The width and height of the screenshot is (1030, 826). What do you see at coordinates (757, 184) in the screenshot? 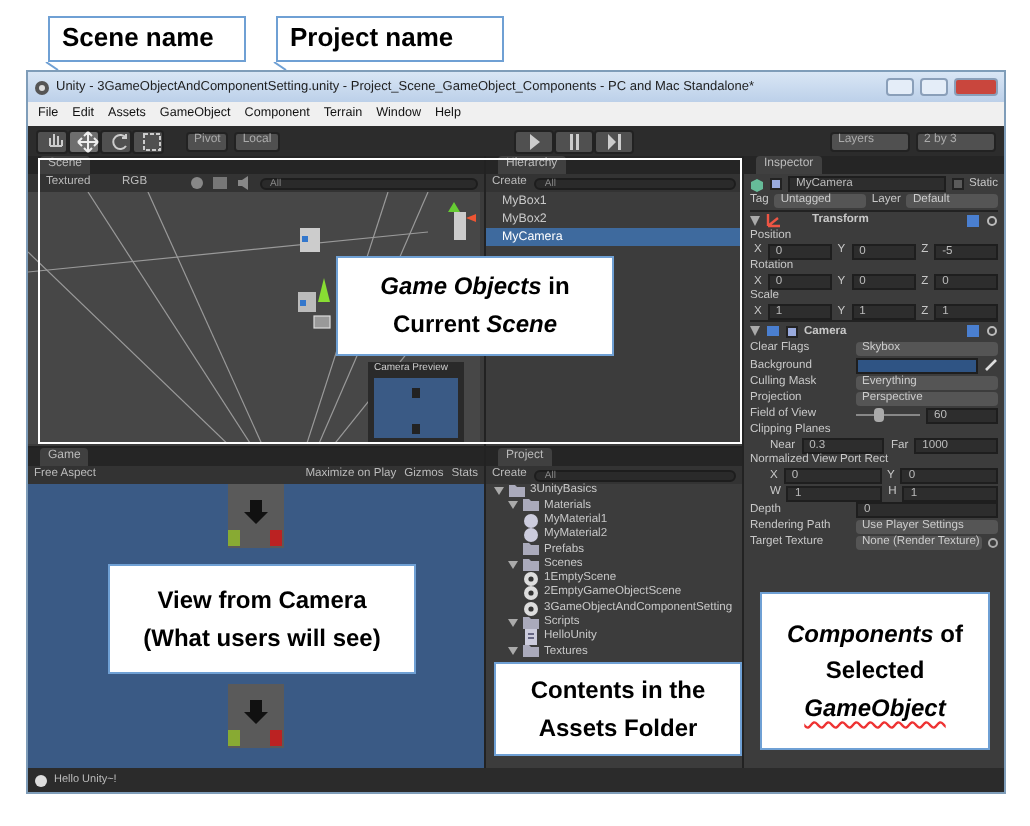
I see `gameobject-icon` at bounding box center [757, 184].